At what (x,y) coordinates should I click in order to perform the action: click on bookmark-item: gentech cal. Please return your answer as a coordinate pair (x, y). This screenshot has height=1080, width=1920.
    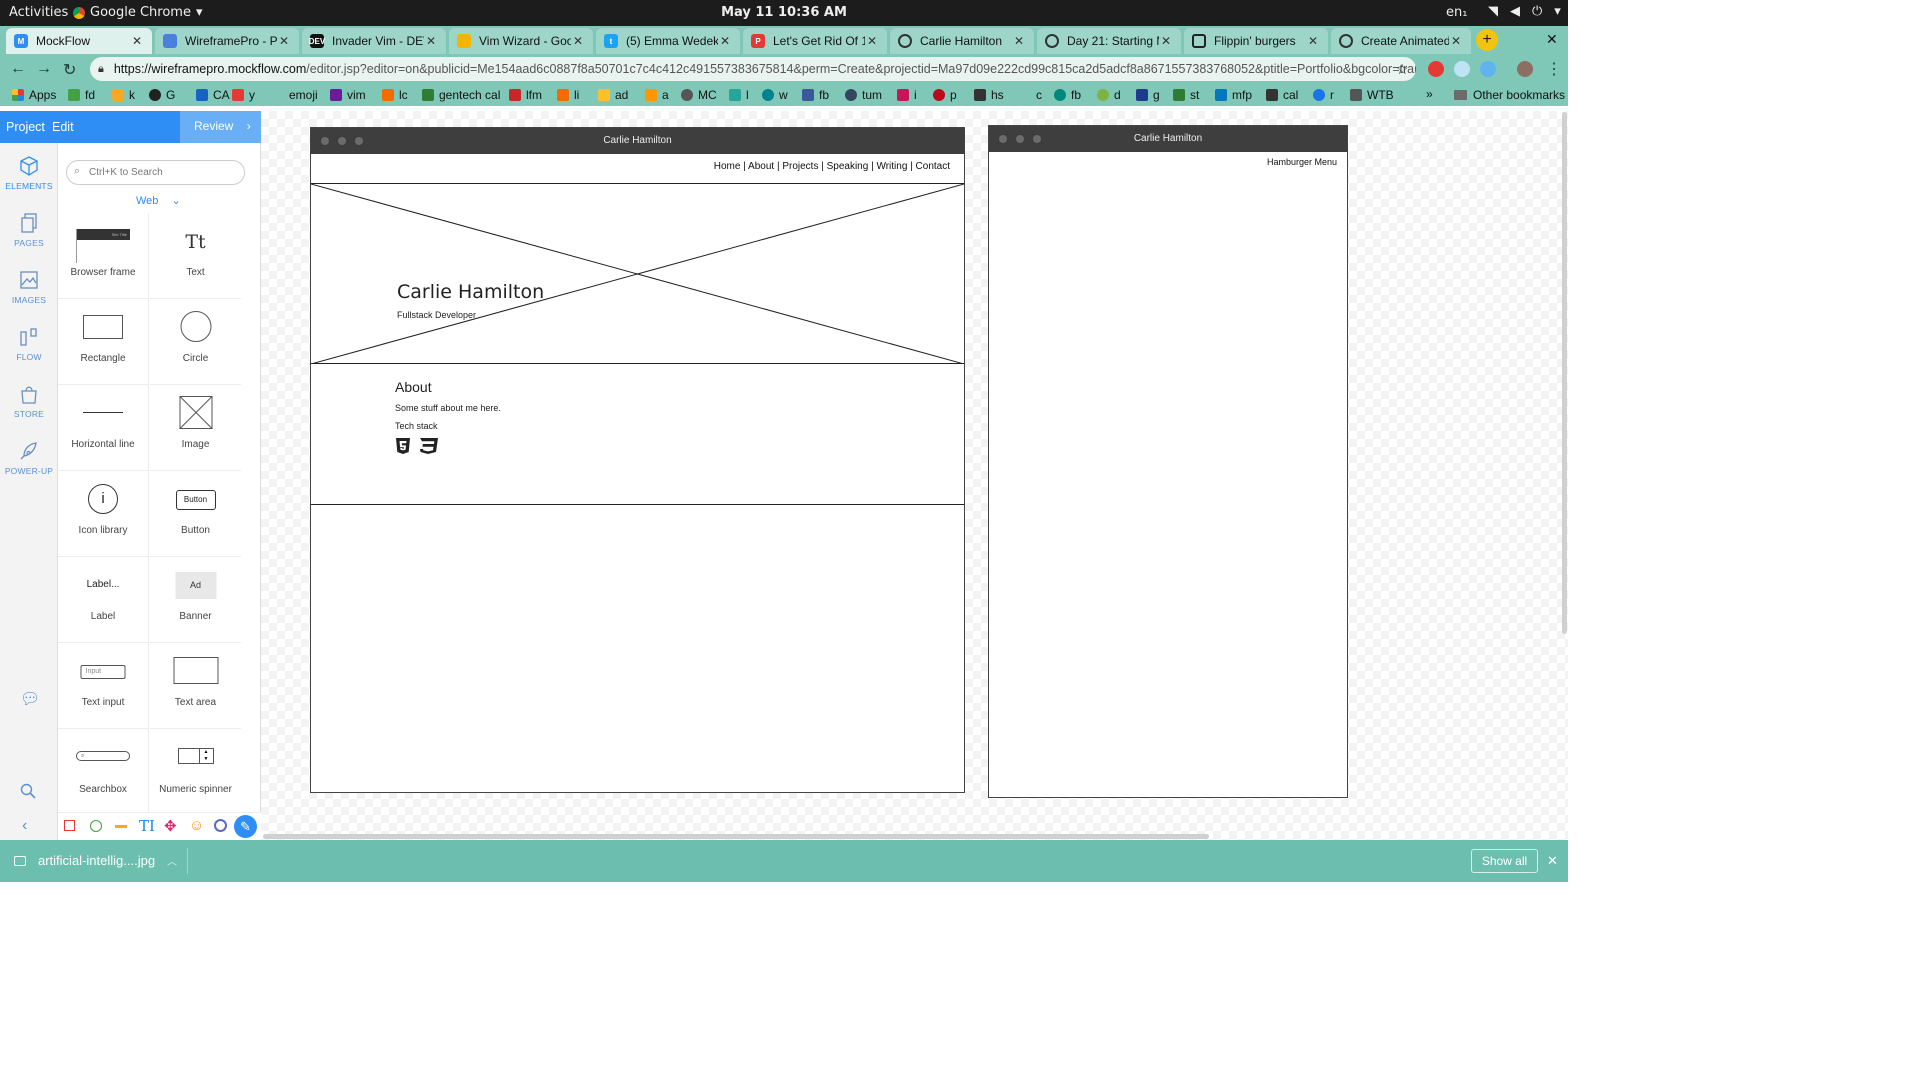
    Looking at the image, I should click on (461, 95).